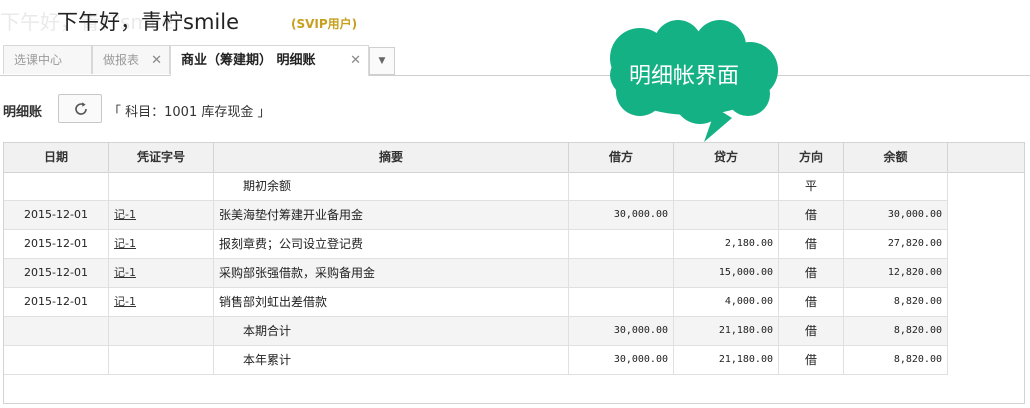 This screenshot has height=408, width=1030. I want to click on balance-cell, so click(896, 186).